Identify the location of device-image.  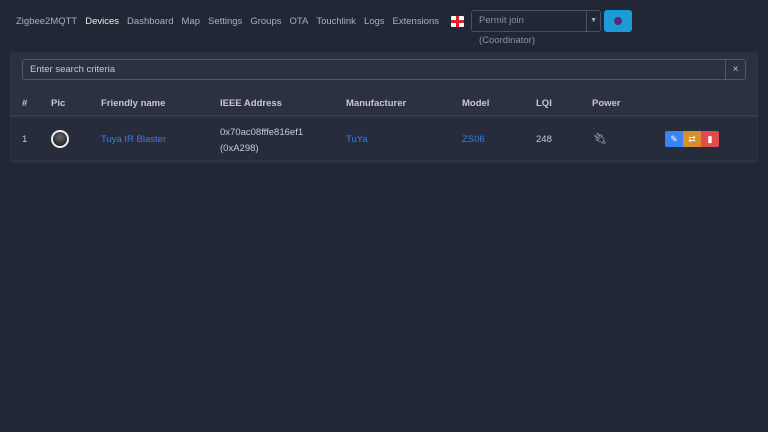
(60, 139).